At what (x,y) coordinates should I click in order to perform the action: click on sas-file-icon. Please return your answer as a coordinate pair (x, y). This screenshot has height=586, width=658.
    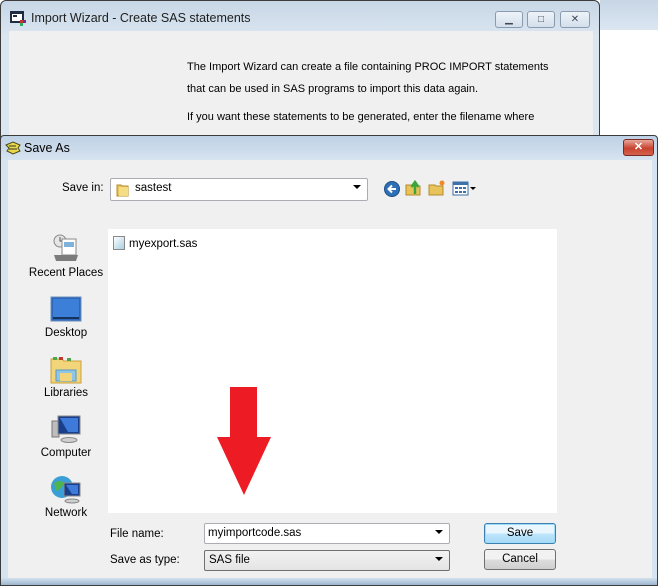
    Looking at the image, I should click on (119, 243).